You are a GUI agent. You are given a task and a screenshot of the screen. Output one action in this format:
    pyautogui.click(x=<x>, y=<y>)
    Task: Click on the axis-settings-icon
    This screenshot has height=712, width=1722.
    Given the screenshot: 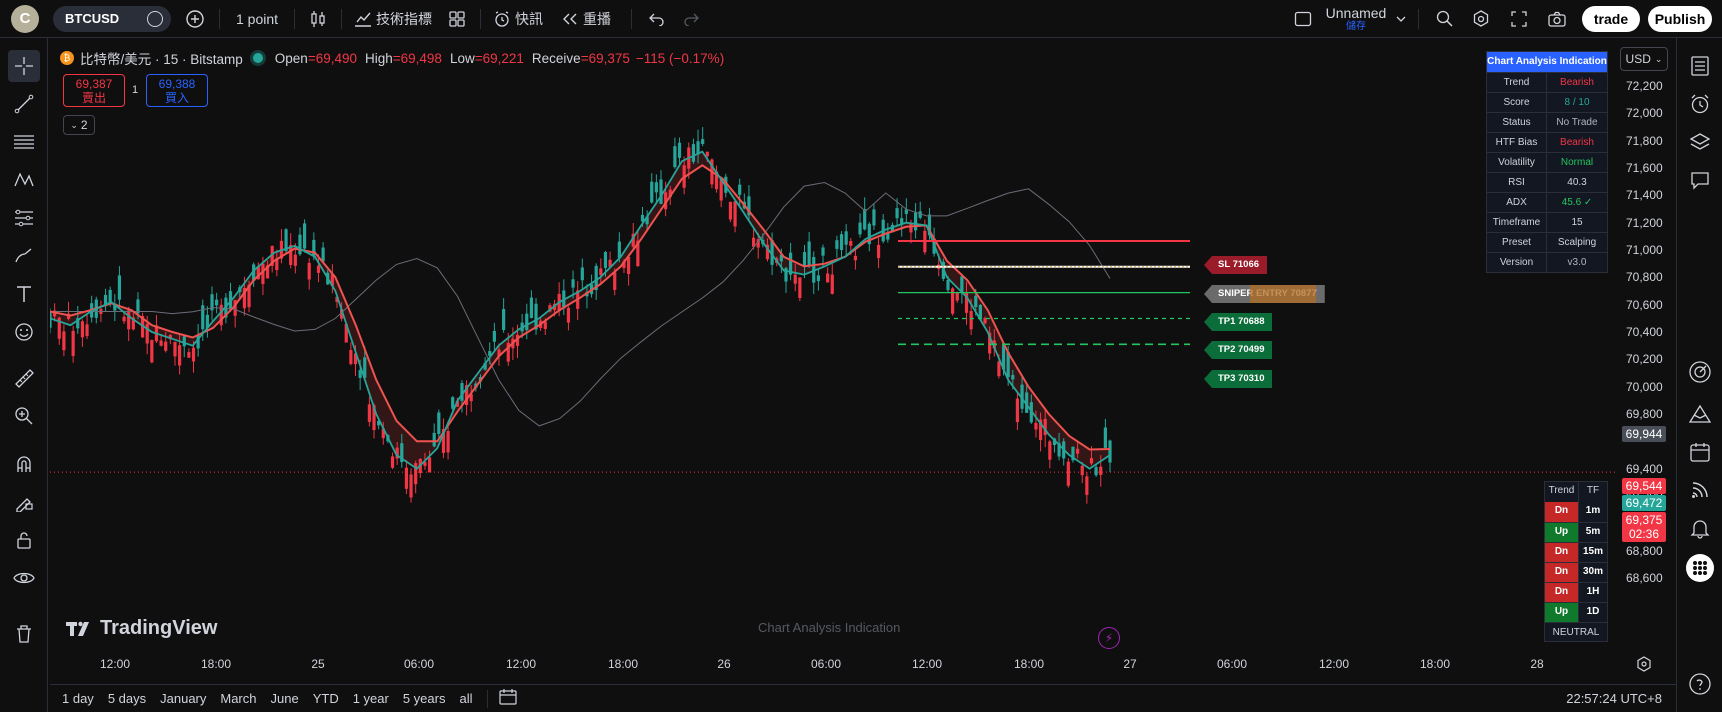 What is the action you would take?
    pyautogui.click(x=1644, y=665)
    